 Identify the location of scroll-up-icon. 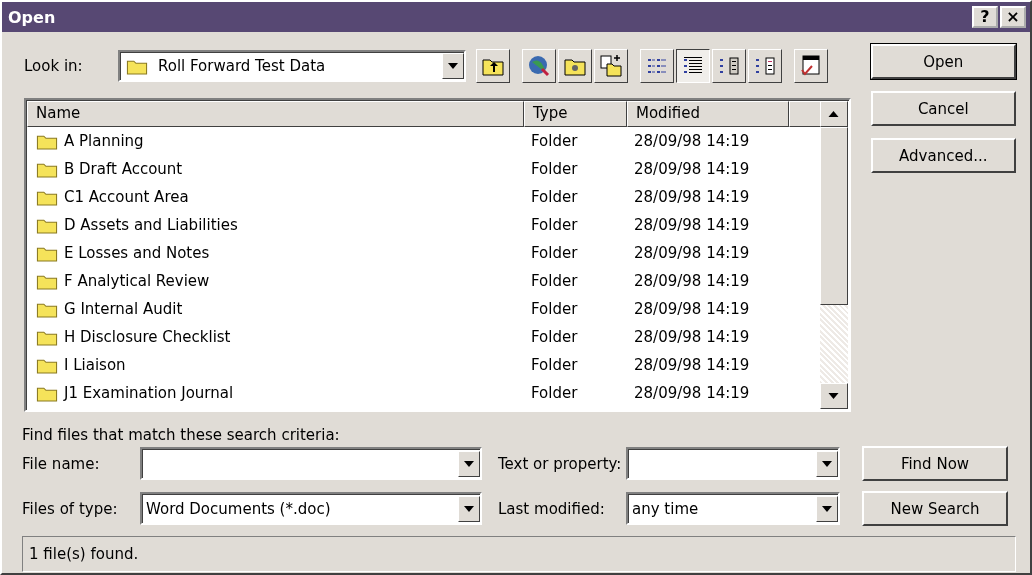
(833, 114).